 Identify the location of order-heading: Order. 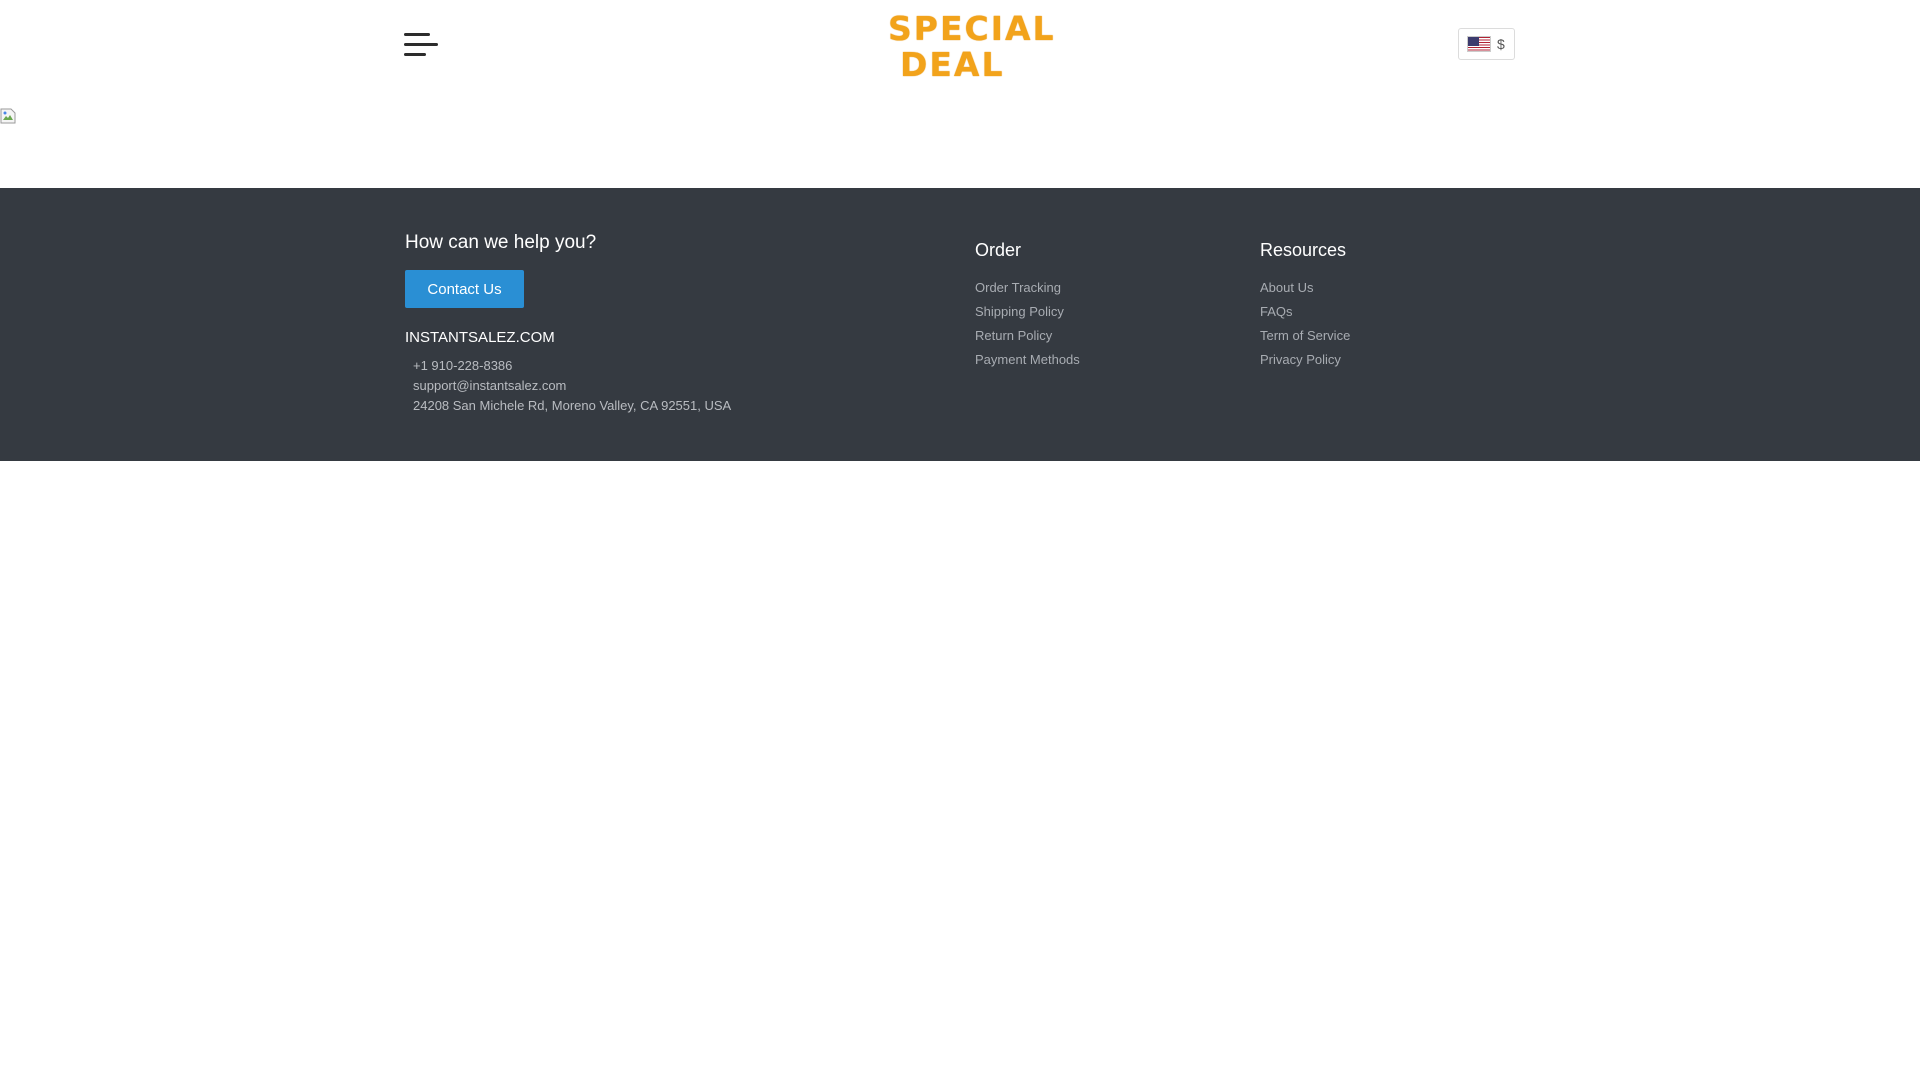
(998, 250).